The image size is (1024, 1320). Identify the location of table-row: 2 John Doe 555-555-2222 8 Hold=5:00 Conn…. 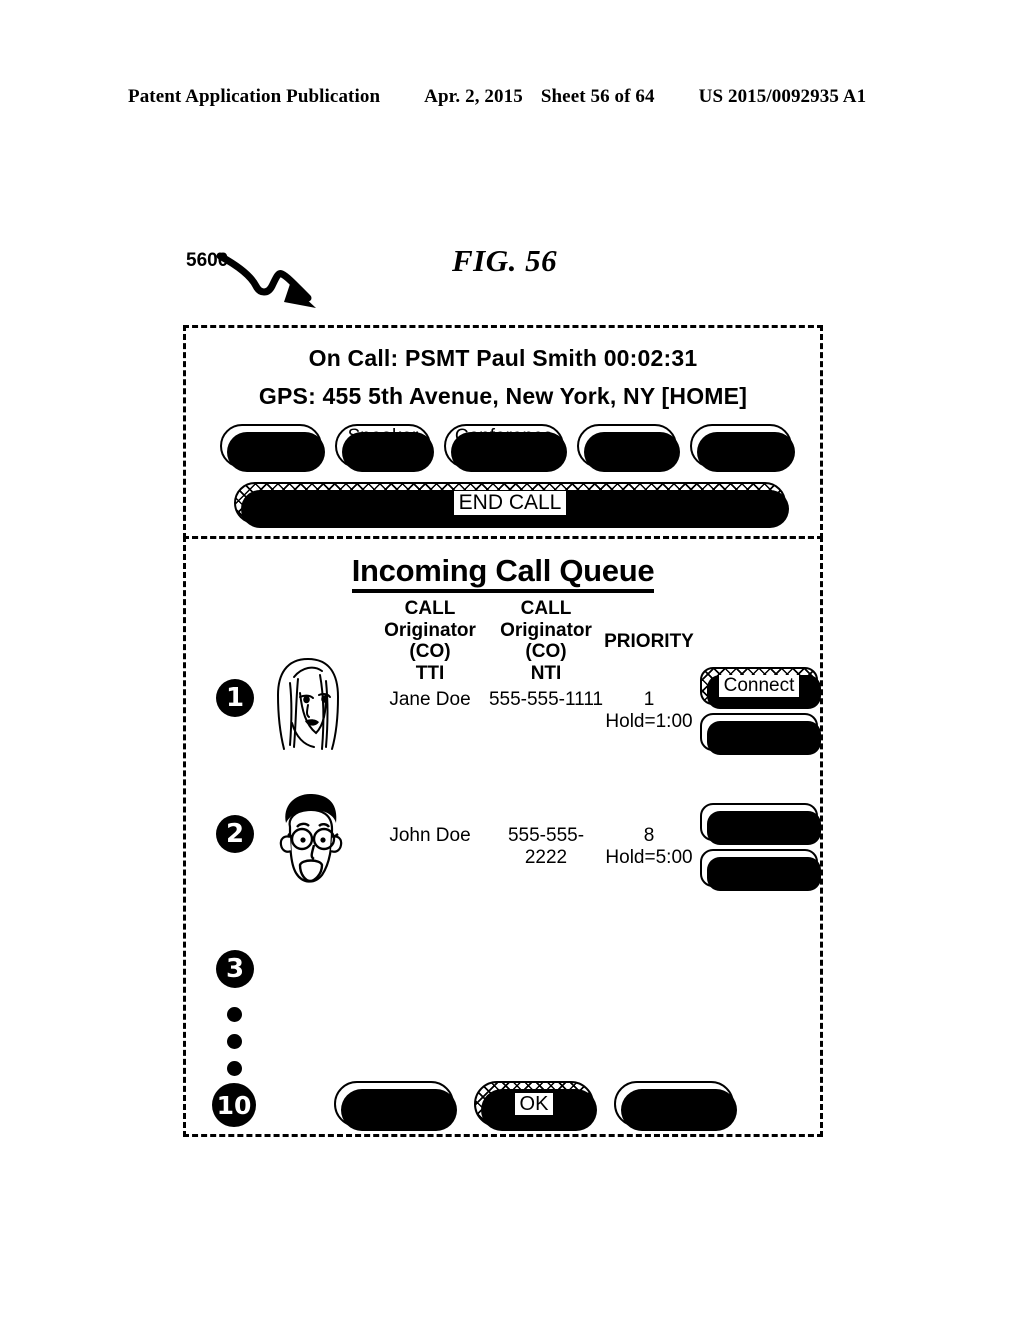
(503, 852).